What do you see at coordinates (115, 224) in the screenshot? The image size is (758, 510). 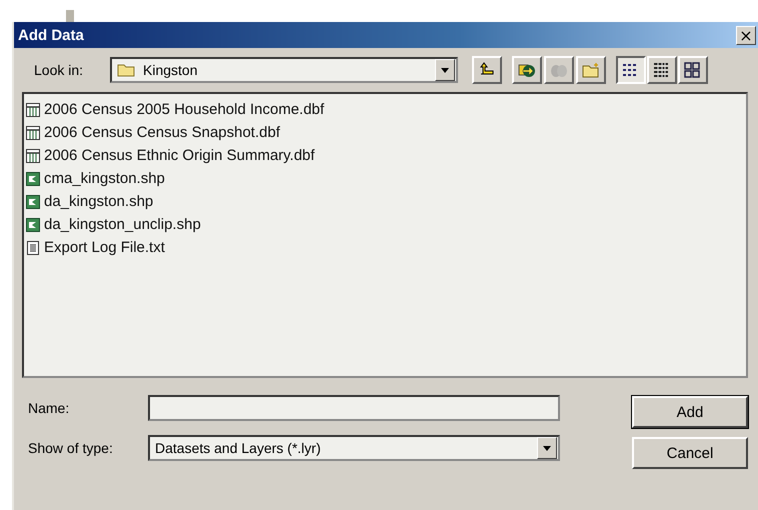 I see `file-item: da_kingston_unclip.shp` at bounding box center [115, 224].